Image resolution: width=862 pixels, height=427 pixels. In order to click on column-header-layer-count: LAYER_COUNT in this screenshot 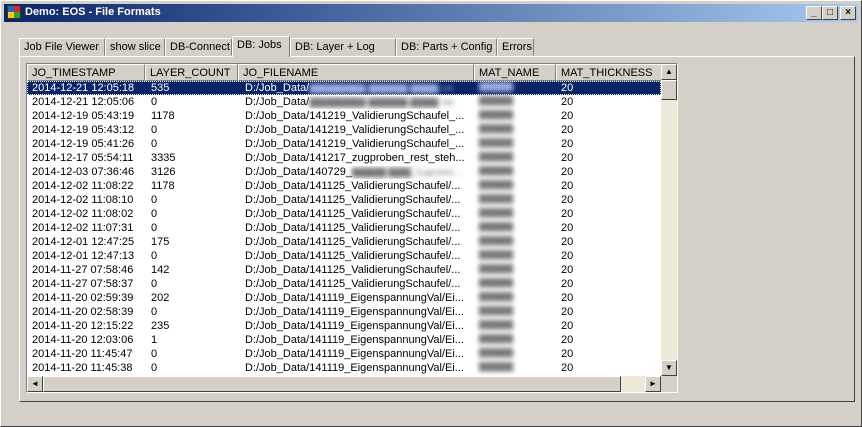, I will do `click(191, 72)`.